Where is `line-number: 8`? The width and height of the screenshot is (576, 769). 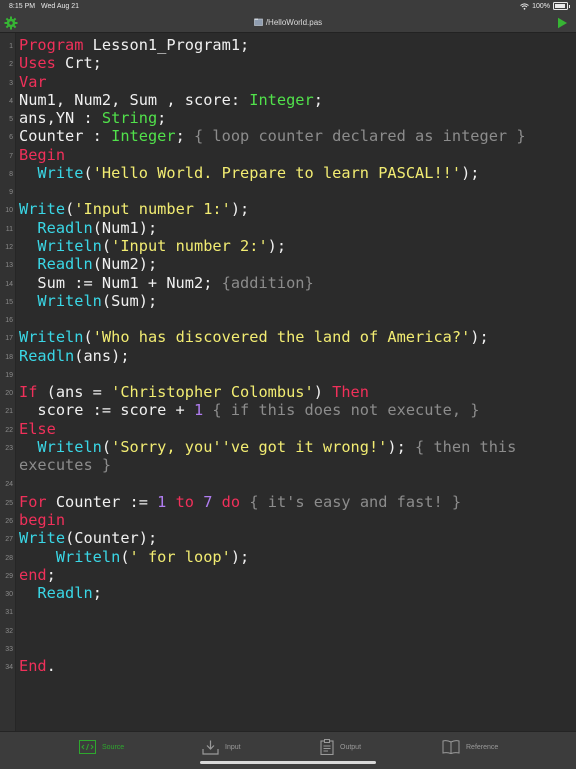
line-number: 8 is located at coordinates (11, 174).